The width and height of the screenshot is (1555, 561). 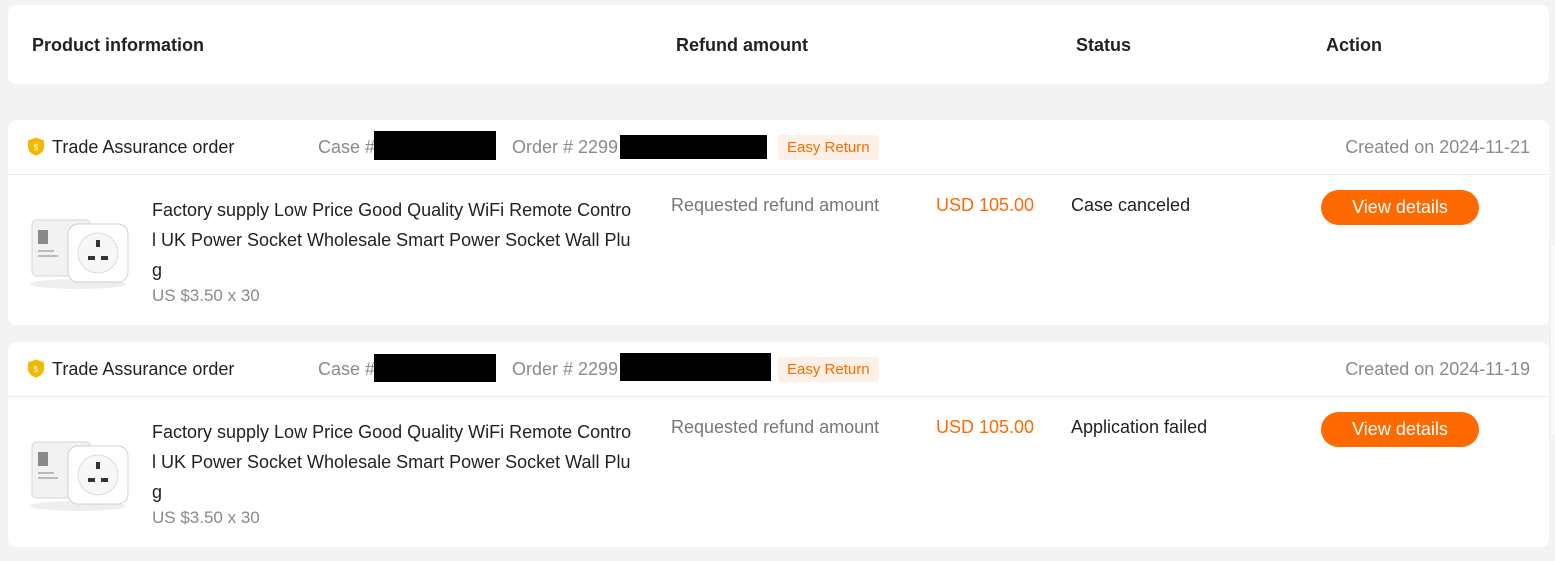 What do you see at coordinates (1437, 369) in the screenshot?
I see `created-date: Created on 2024-11-19` at bounding box center [1437, 369].